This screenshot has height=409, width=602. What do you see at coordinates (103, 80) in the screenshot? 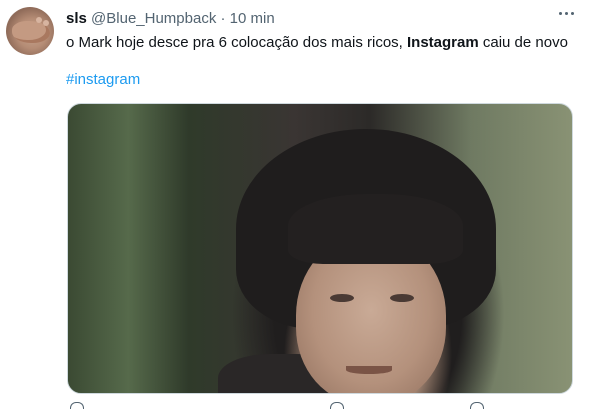
I see `hashtag-link: #instagram` at bounding box center [103, 80].